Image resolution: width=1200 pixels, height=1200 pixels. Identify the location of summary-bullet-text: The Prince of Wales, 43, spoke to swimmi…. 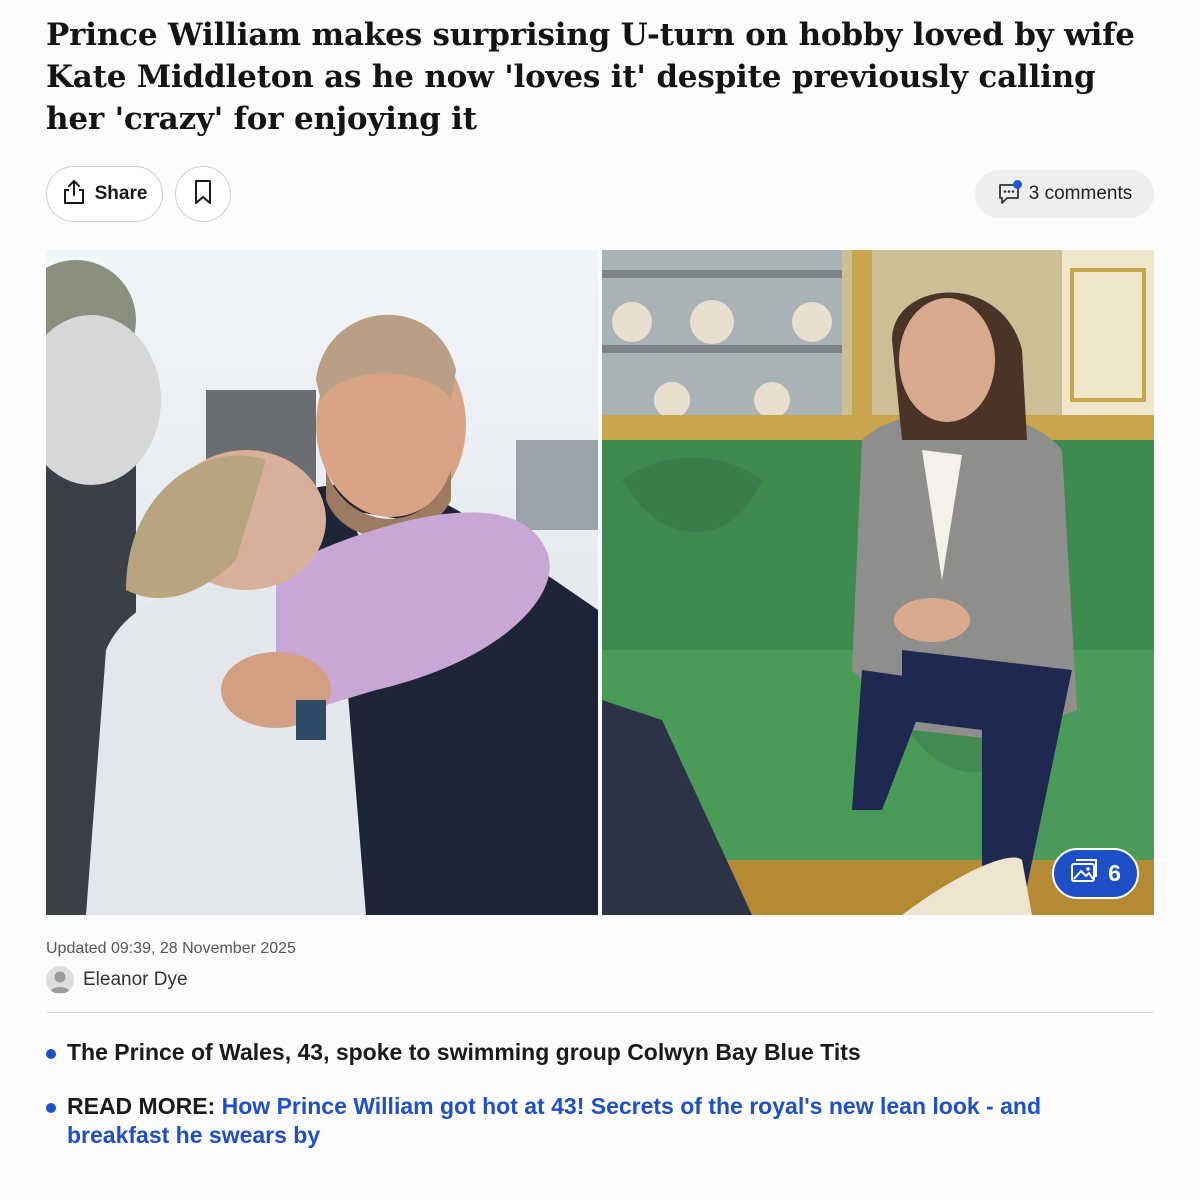
(464, 1052).